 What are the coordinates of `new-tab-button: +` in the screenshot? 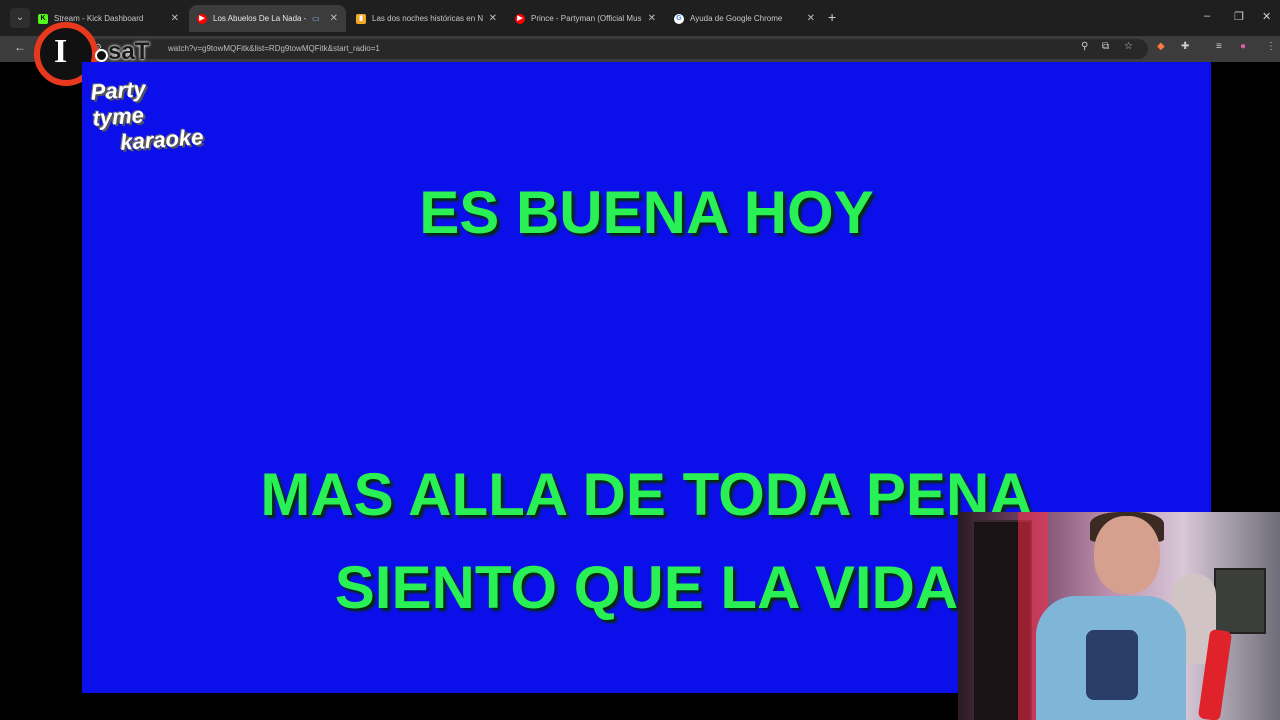 It's located at (832, 17).